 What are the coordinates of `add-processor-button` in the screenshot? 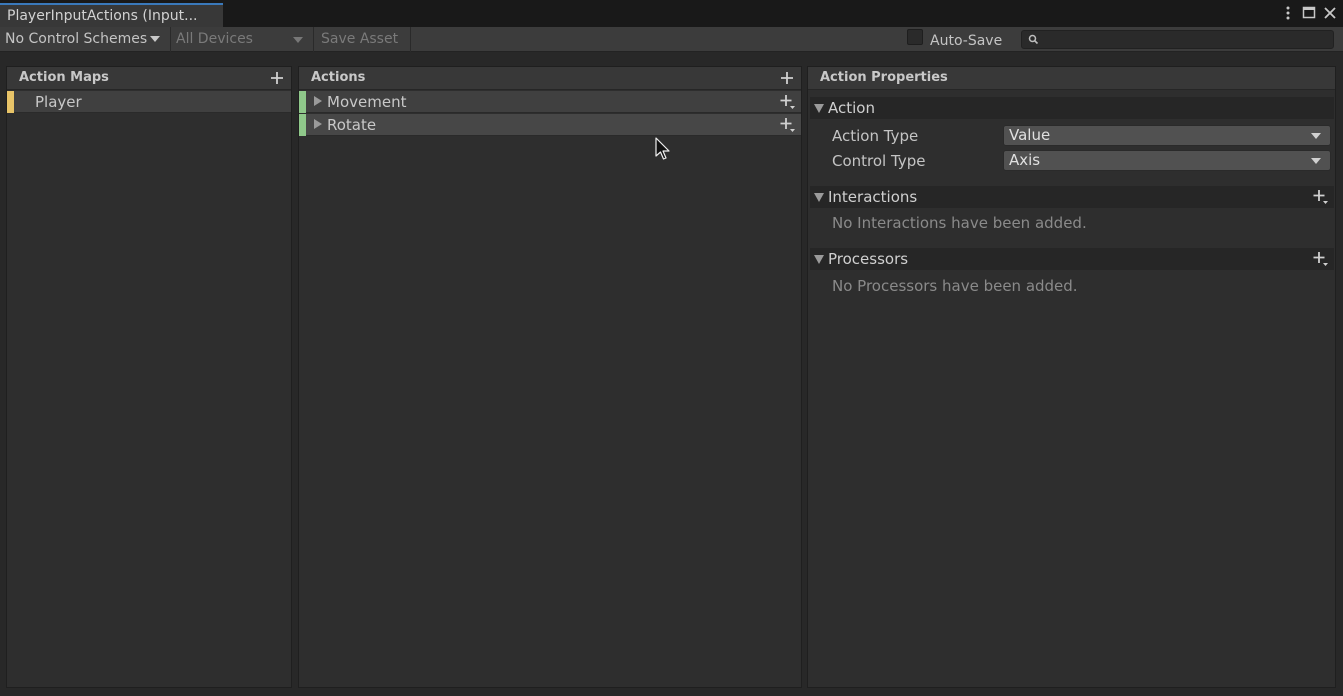 It's located at (1321, 261).